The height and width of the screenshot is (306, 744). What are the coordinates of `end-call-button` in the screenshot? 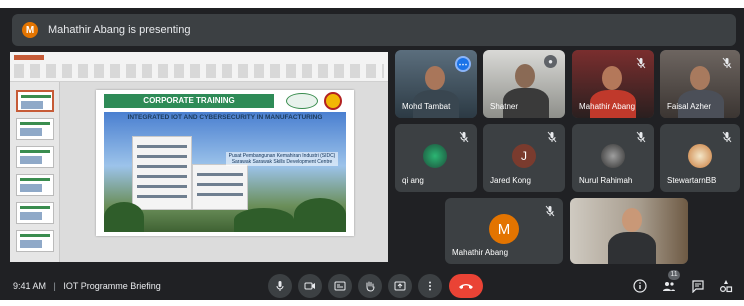 It's located at (466, 286).